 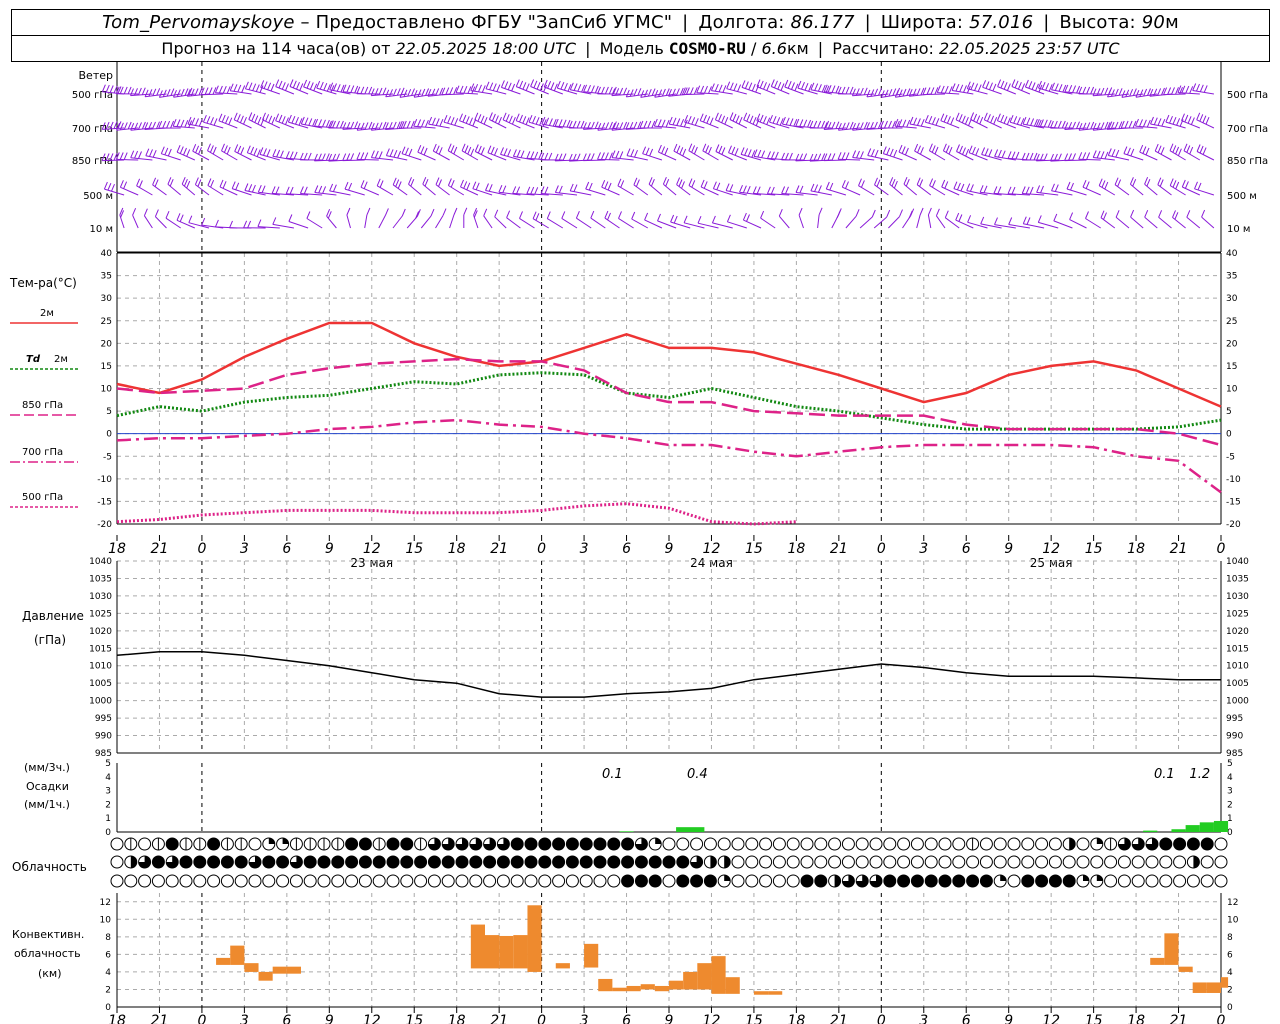 I want to click on precip-annotation: 1.2, so click(x=1199, y=774).